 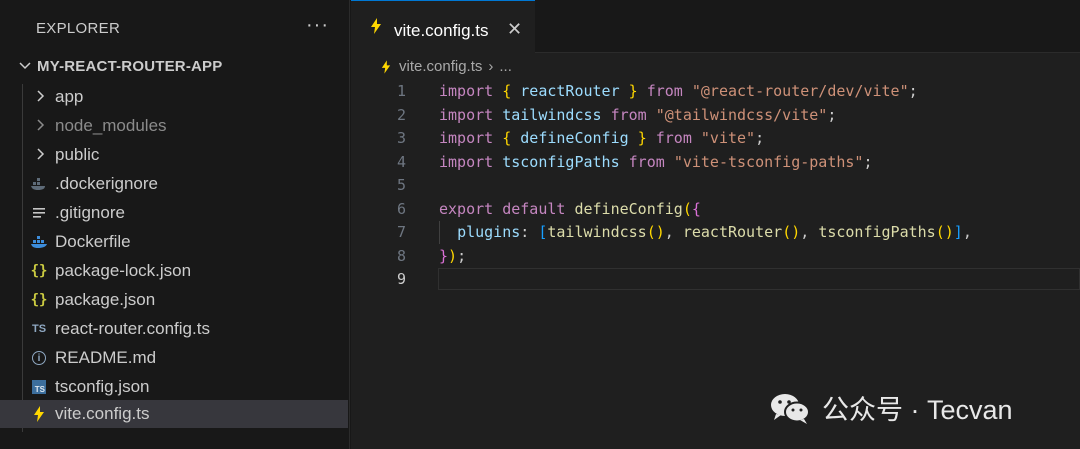 What do you see at coordinates (741, 114) in the screenshot?
I see `token: "@tailwindcss/vite"` at bounding box center [741, 114].